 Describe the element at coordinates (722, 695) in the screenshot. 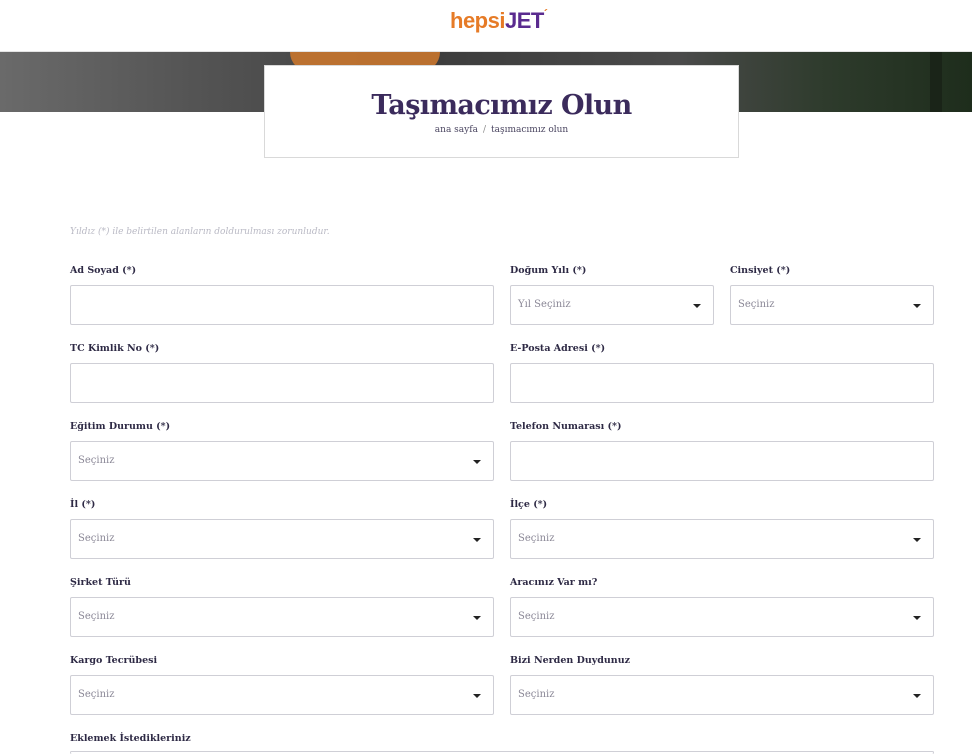

I see `bizi-nerden-select: Seçiniz` at that location.